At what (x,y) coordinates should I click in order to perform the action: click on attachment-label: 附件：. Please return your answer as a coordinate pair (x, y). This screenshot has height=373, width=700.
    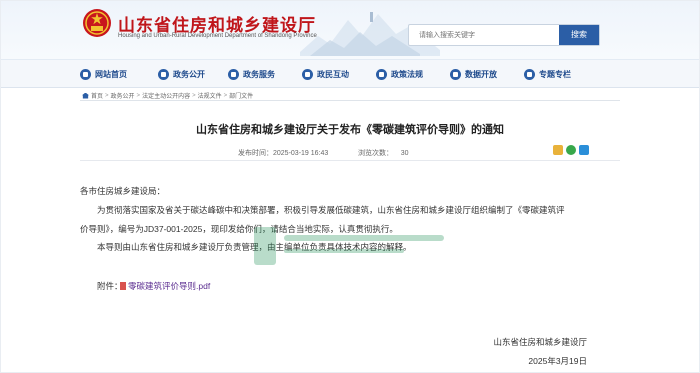
    Looking at the image, I should click on (110, 286).